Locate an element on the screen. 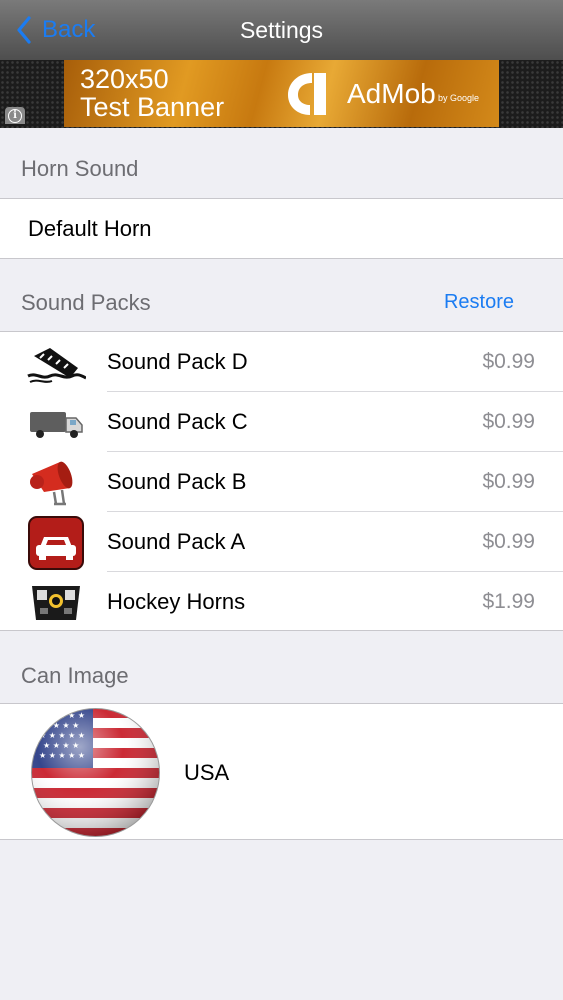 The width and height of the screenshot is (563, 1000). sound-pack-price: $1.99 is located at coordinates (508, 602).